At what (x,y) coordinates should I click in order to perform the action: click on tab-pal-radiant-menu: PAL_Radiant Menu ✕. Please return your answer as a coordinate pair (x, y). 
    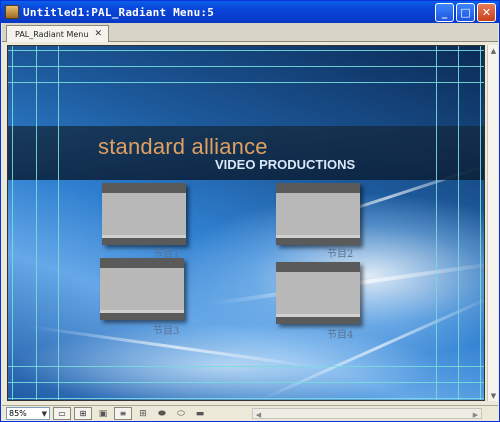
    Looking at the image, I should click on (57, 33).